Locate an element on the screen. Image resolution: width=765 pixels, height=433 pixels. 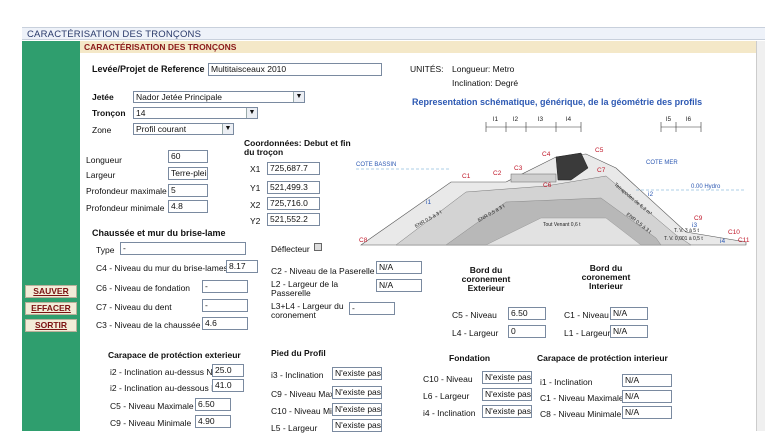
units-length: Longueur: Metro is located at coordinates (483, 69).